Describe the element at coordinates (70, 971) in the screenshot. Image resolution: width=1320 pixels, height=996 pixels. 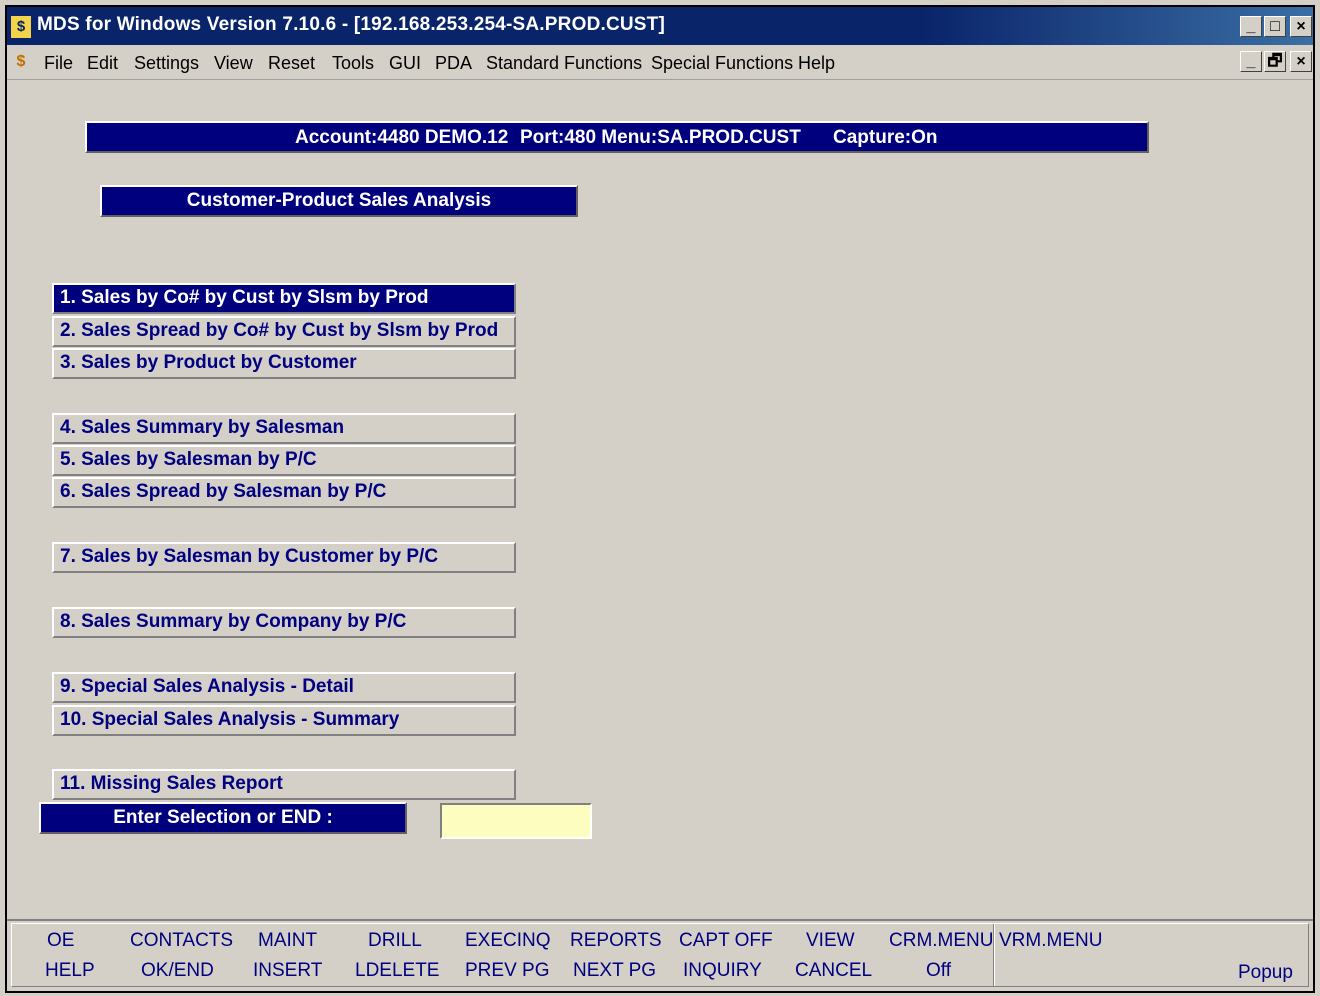
I see `fkey-help: HELP` at that location.